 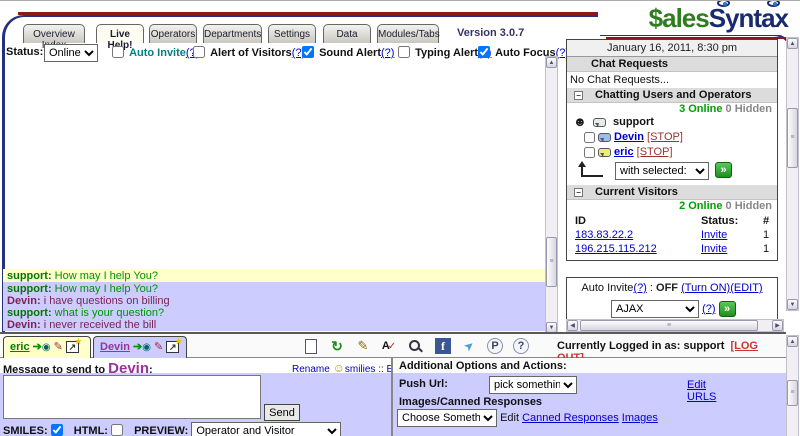 I want to click on canned-response-select: Choose Something, so click(x=447, y=418).